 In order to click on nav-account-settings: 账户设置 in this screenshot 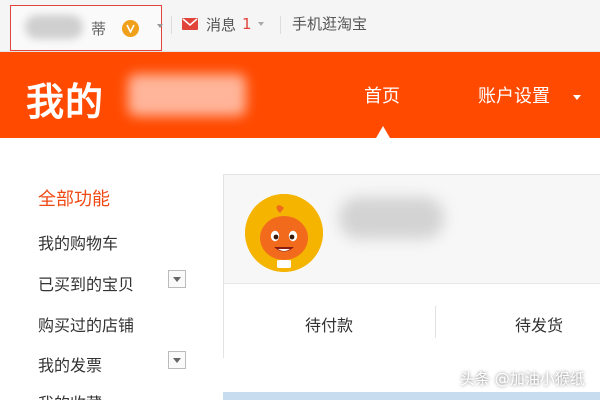, I will do `click(514, 95)`.